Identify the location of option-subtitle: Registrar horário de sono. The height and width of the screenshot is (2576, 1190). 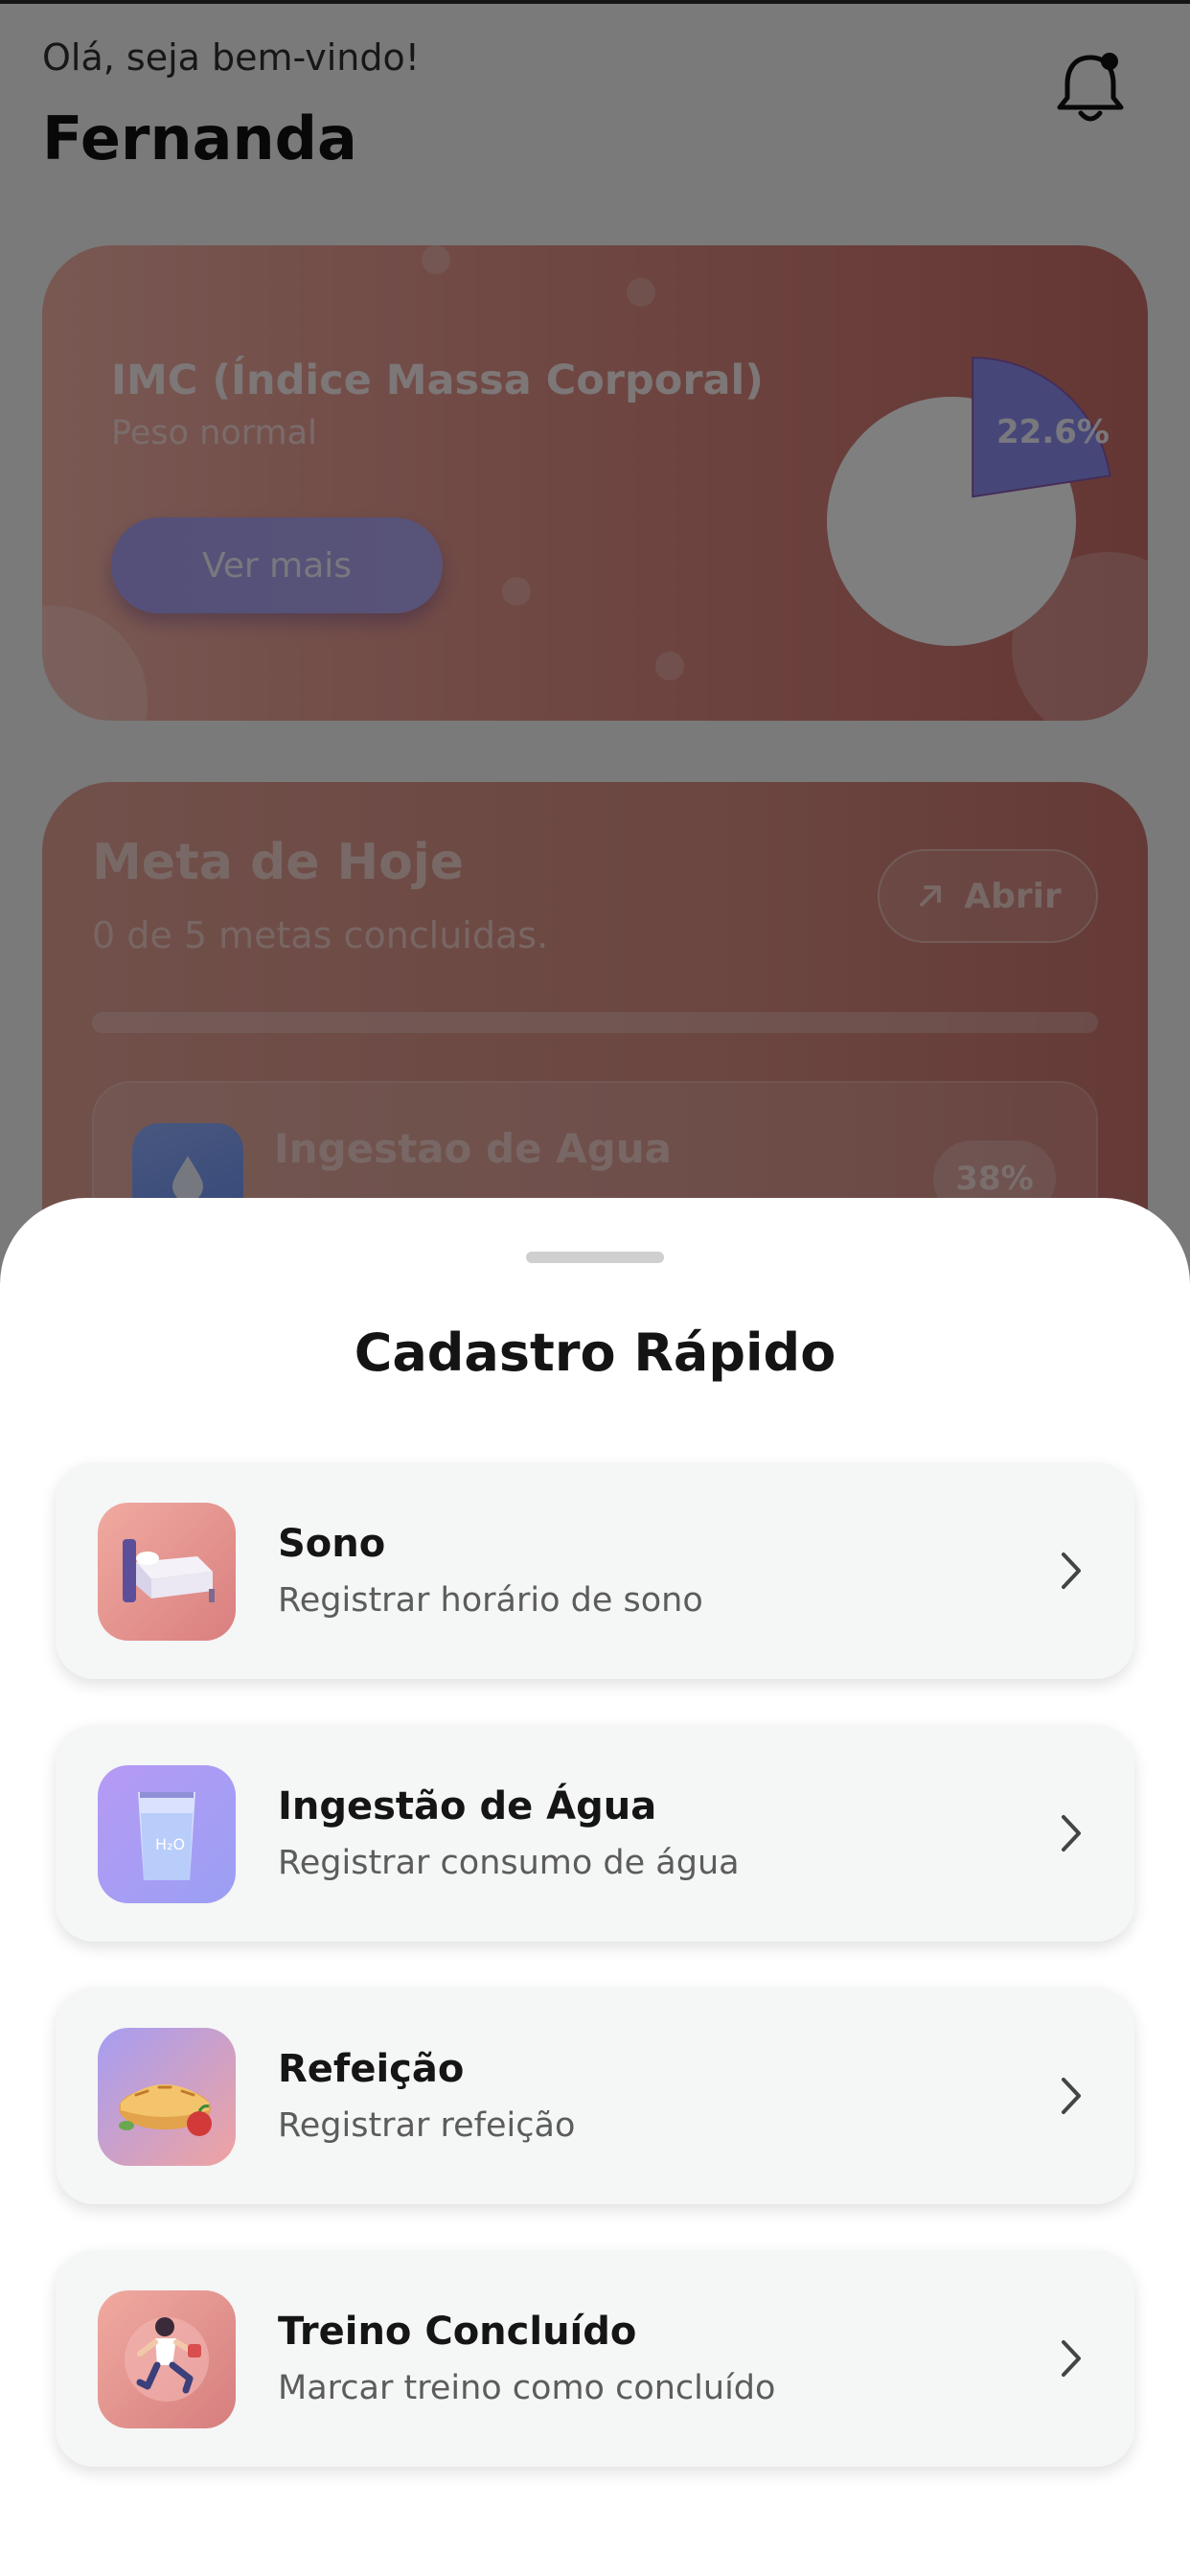
(491, 1600).